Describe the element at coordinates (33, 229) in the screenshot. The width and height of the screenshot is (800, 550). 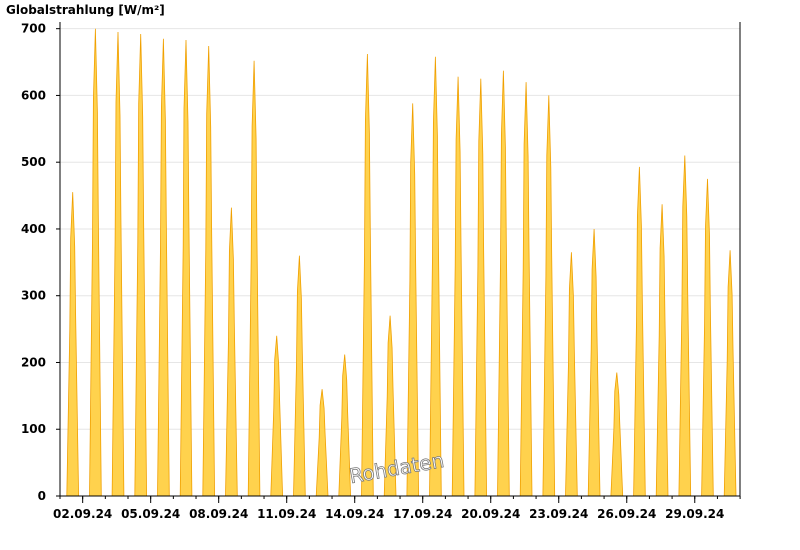
I see `y-tick-label: 400` at that location.